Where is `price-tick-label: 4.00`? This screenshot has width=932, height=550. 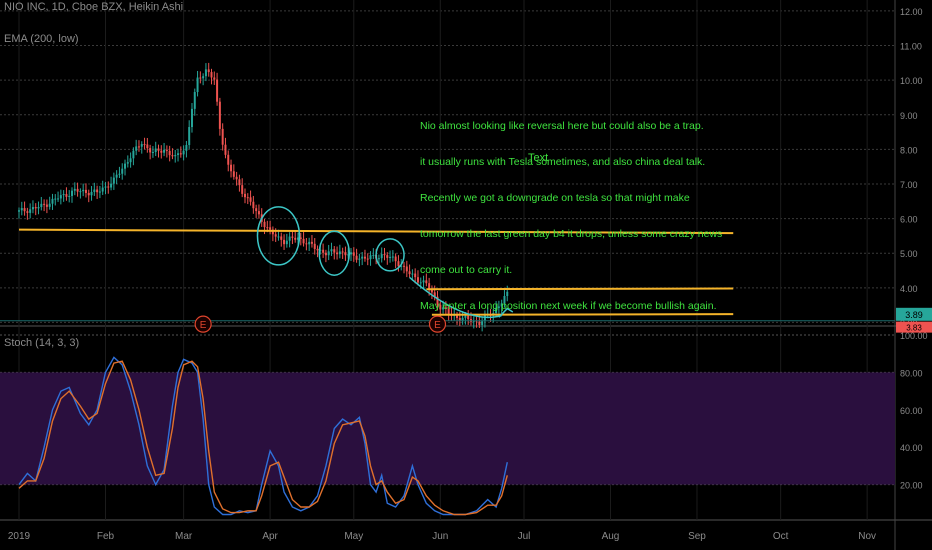 price-tick-label: 4.00 is located at coordinates (909, 289).